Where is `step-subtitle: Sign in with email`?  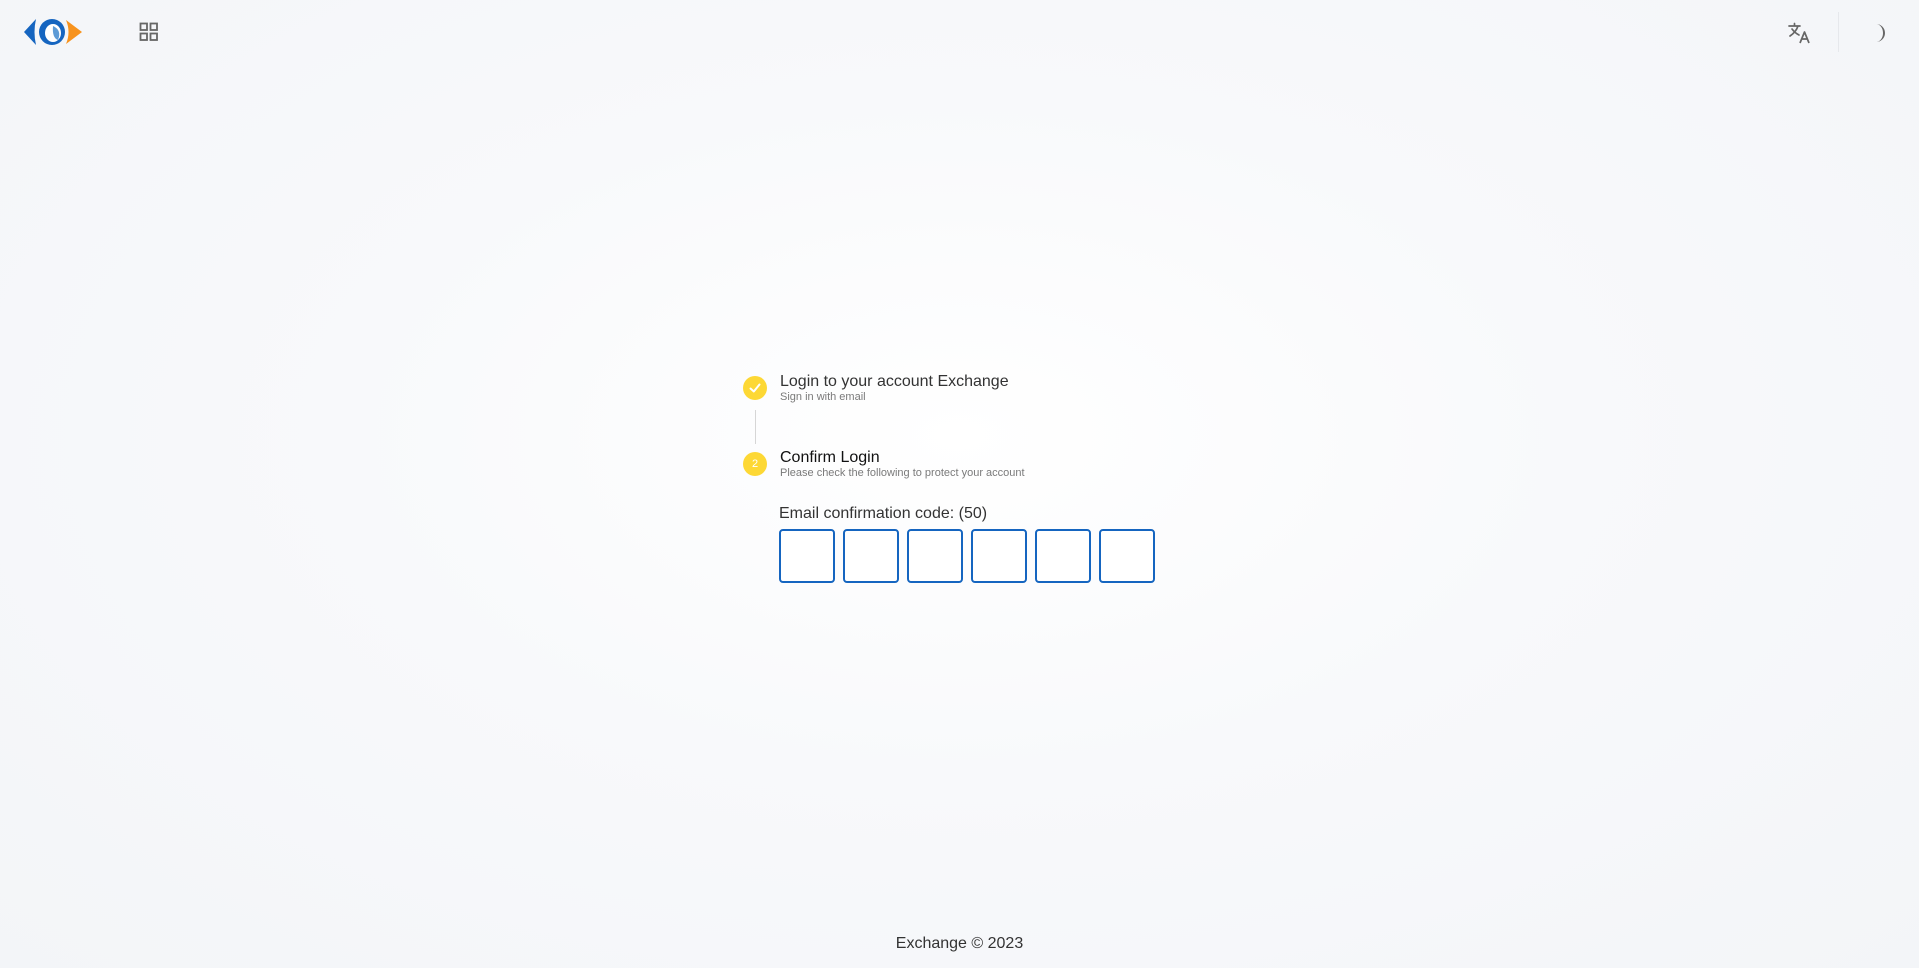 step-subtitle: Sign in with email is located at coordinates (823, 397).